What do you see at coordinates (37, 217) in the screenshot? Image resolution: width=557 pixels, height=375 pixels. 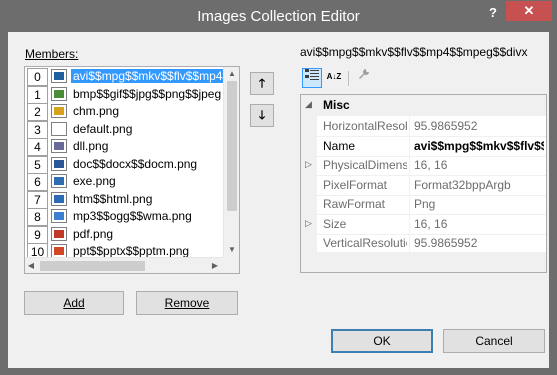 I see `item-index: 8` at bounding box center [37, 217].